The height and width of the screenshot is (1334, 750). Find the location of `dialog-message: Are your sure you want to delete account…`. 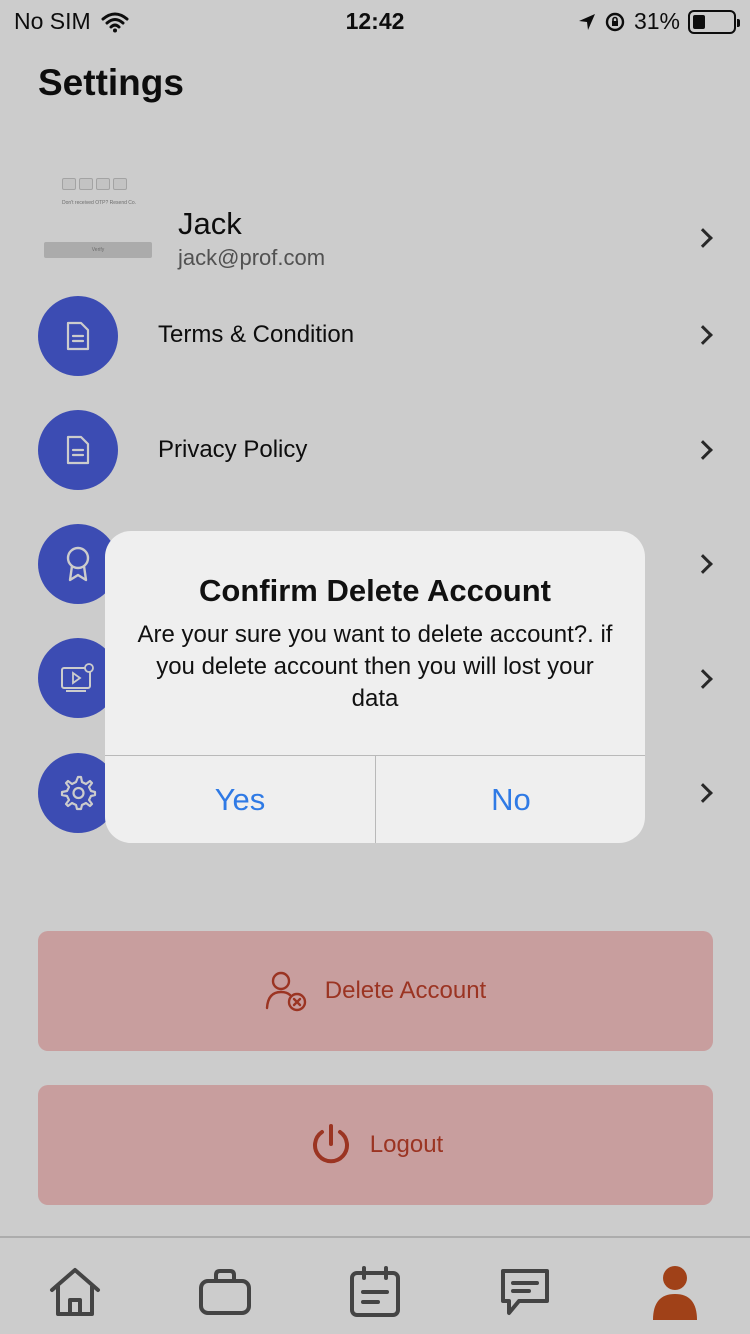

dialog-message: Are your sure you want to delete account… is located at coordinates (375, 666).